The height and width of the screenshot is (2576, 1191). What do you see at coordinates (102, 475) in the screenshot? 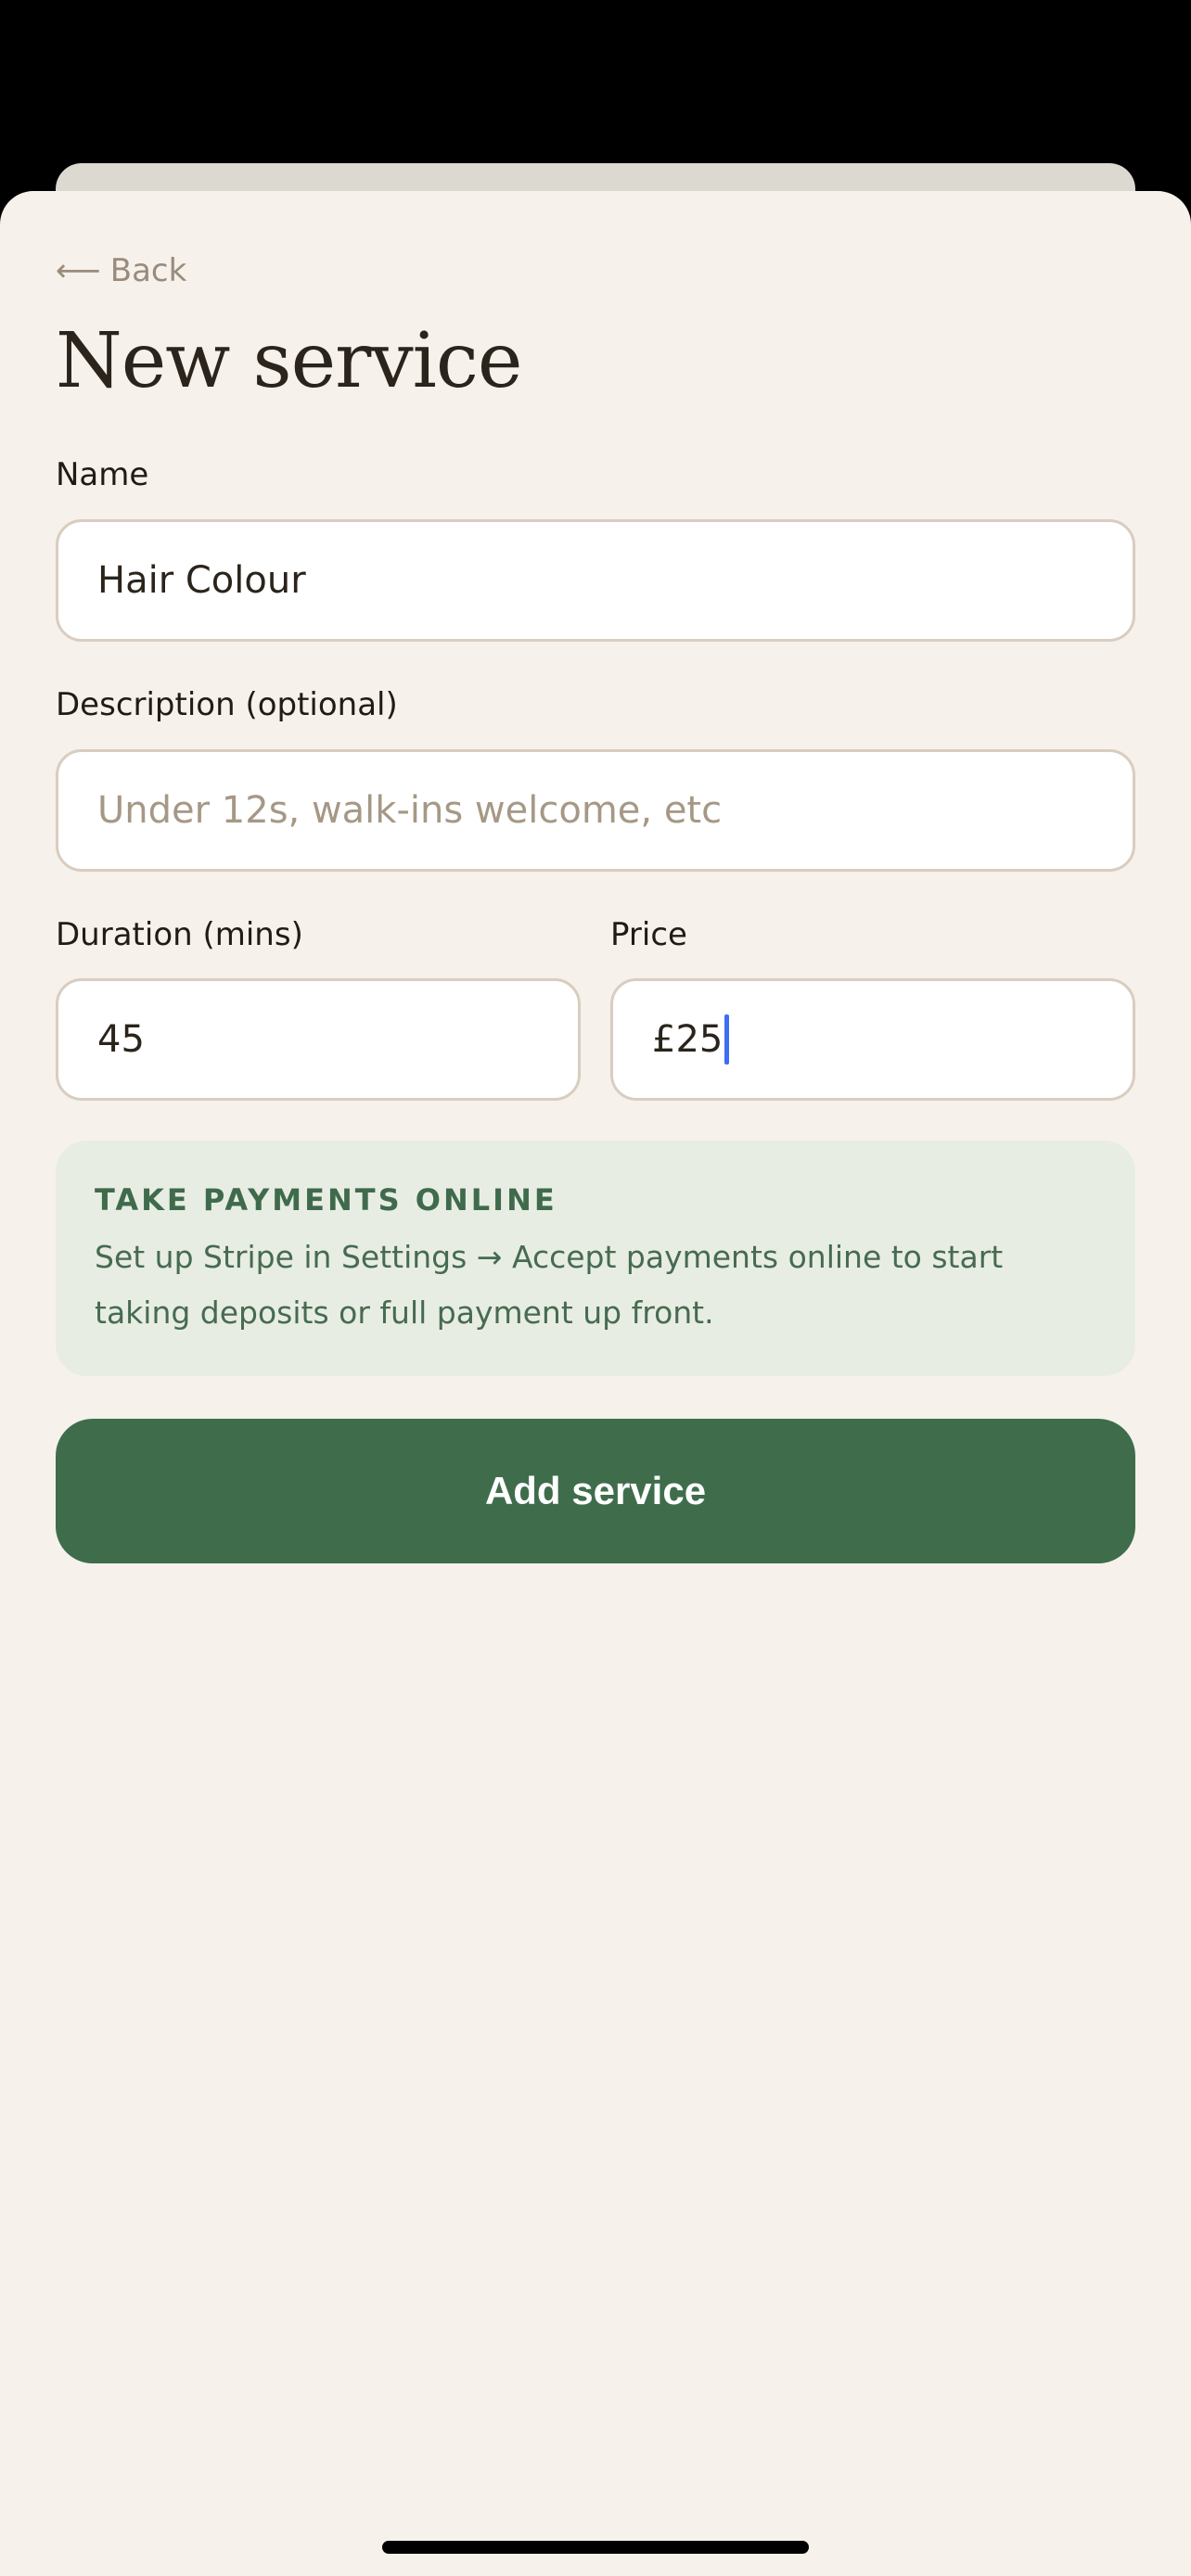
I see `name-label: Name` at bounding box center [102, 475].